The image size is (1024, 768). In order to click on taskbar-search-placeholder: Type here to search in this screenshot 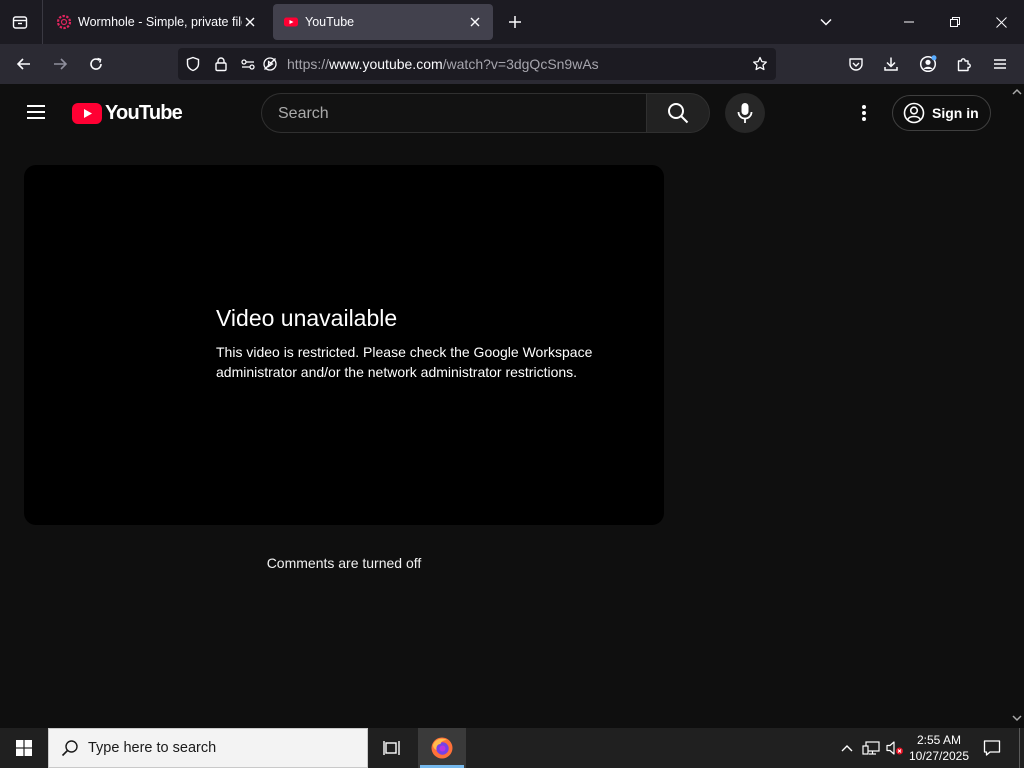, I will do `click(152, 748)`.